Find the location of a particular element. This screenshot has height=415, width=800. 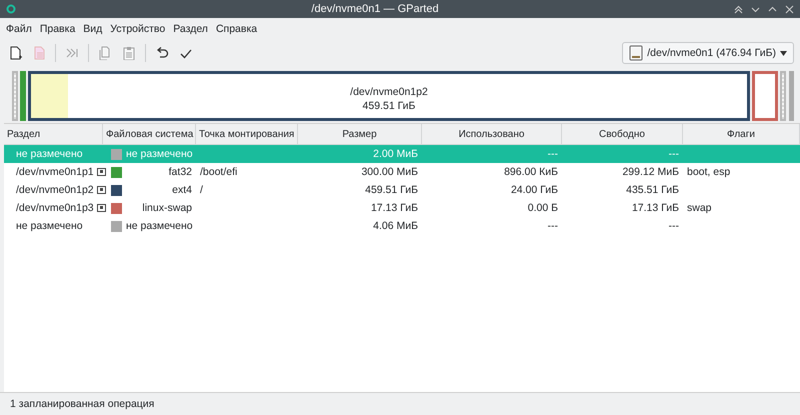

table-cell-text: fat32 is located at coordinates (180, 172).